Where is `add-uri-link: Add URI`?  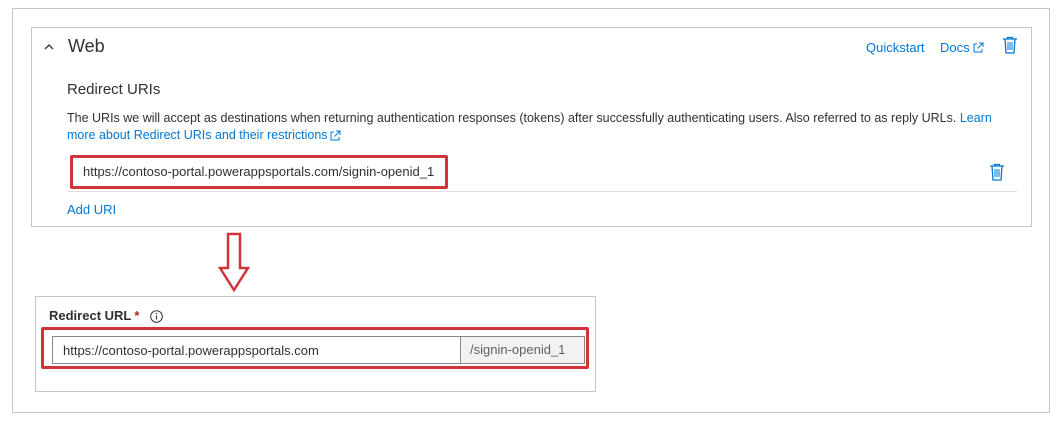
add-uri-link: Add URI is located at coordinates (91, 209).